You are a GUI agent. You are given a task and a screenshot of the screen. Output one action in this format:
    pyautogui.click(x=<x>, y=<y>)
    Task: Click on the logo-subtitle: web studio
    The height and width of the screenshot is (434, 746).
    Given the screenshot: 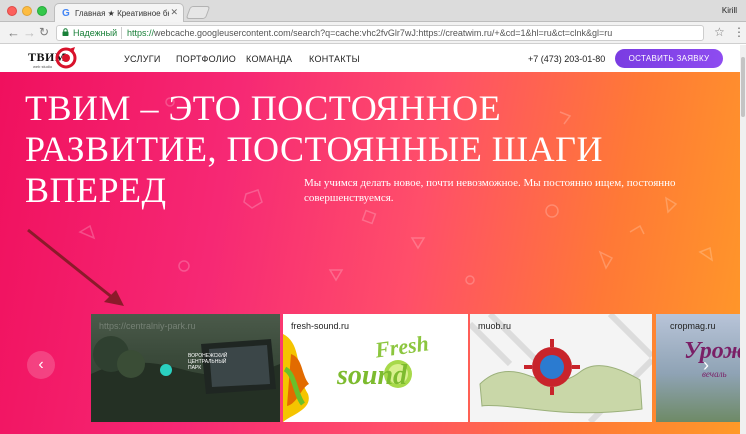 What is the action you would take?
    pyautogui.click(x=43, y=66)
    